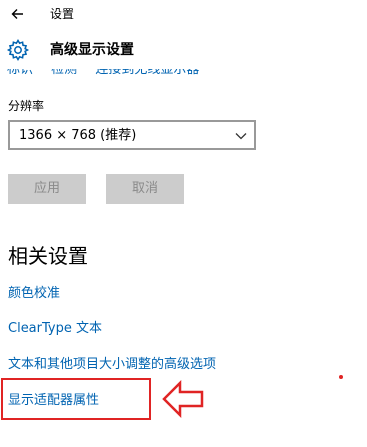 This screenshot has width=367, height=447. I want to click on page-title: 高级显示设置, so click(92, 50).